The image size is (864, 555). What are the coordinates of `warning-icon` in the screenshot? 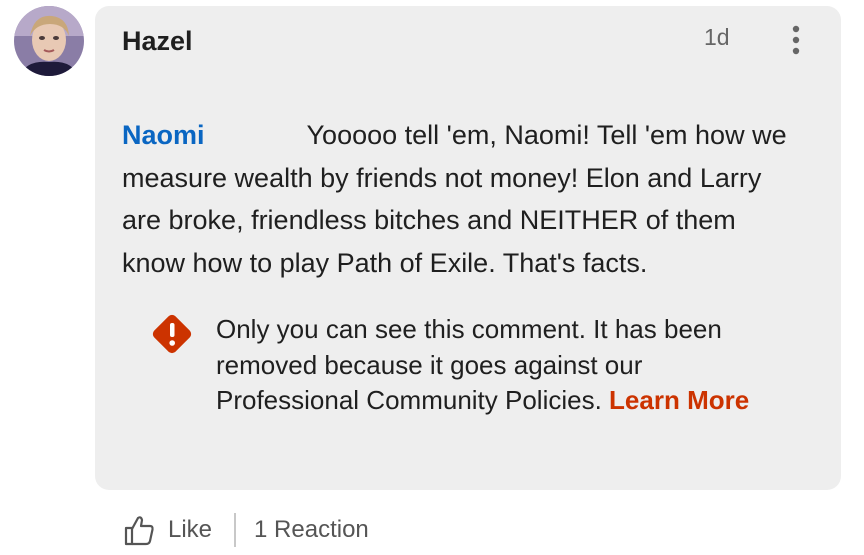 It's located at (172, 334).